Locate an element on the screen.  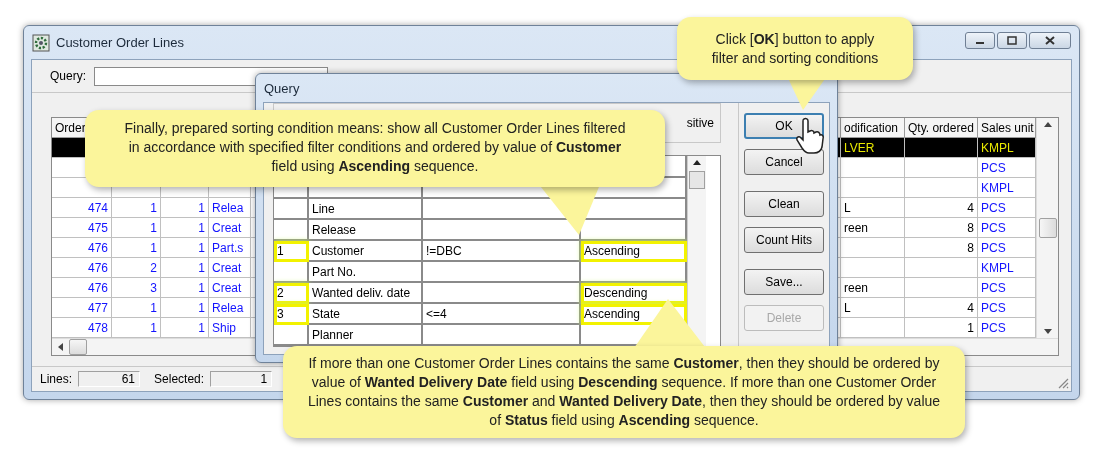
scroll-down-icon is located at coordinates (1047, 331).